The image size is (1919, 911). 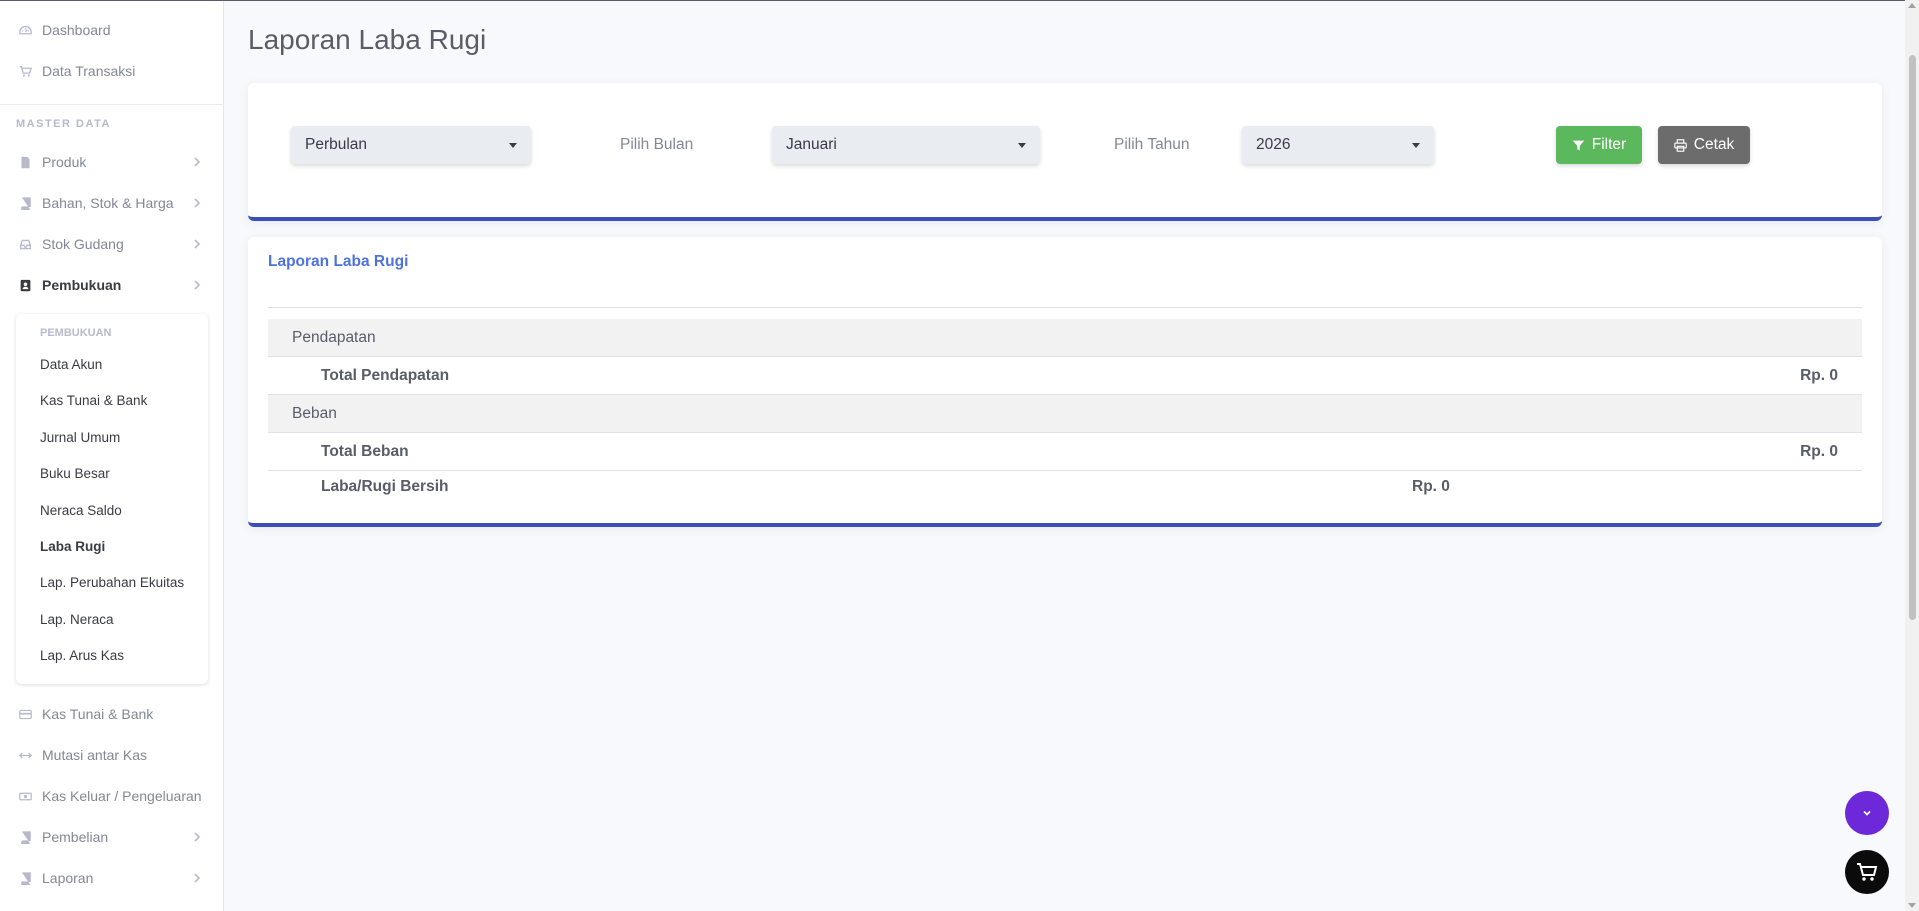 What do you see at coordinates (1912, 5) in the screenshot?
I see `scroll-up-icon` at bounding box center [1912, 5].